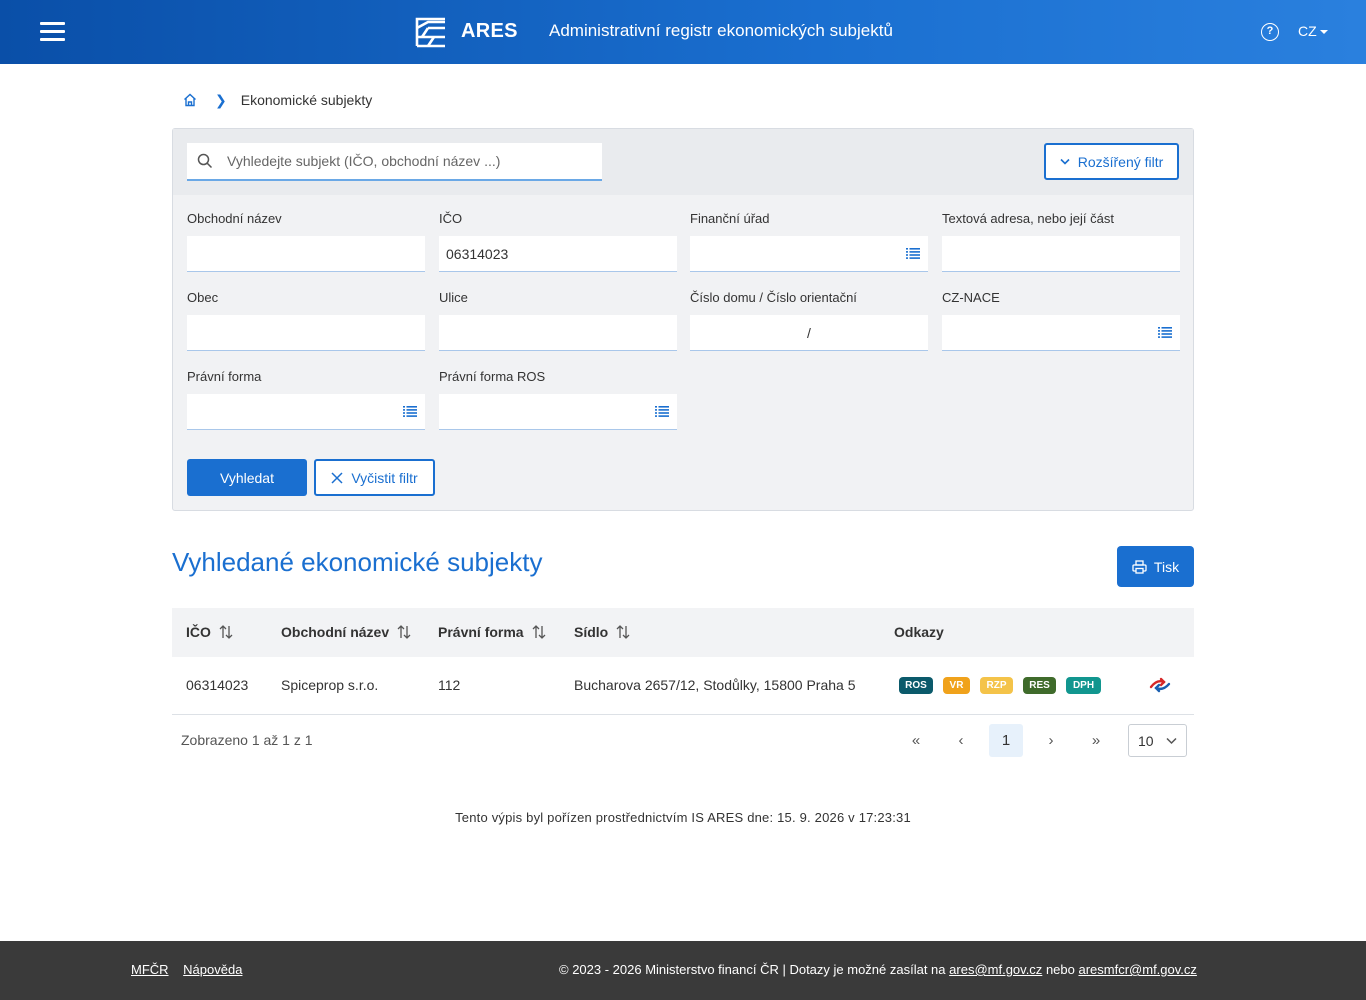 This screenshot has height=1000, width=1366. Describe the element at coordinates (730, 218) in the screenshot. I see `label-financni-urad: Finanční úřad` at that location.